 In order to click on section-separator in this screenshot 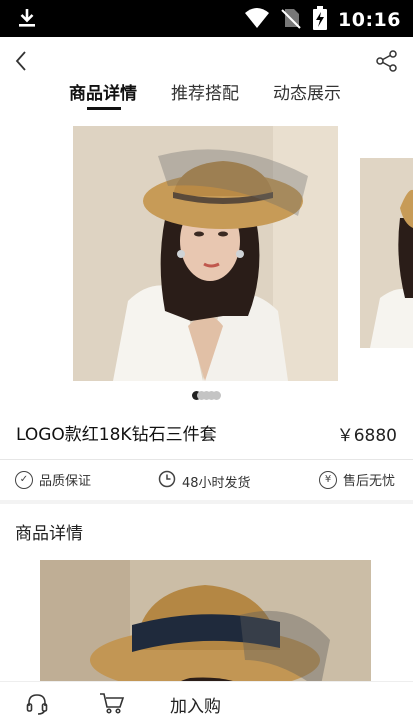, I will do `click(206, 502)`.